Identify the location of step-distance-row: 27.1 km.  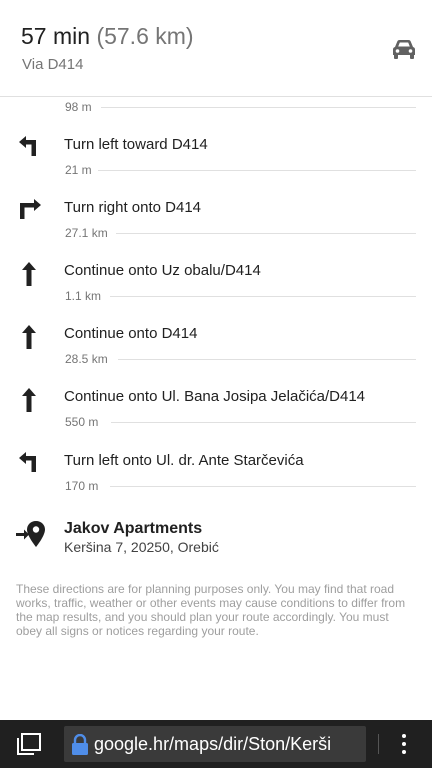
(216, 234).